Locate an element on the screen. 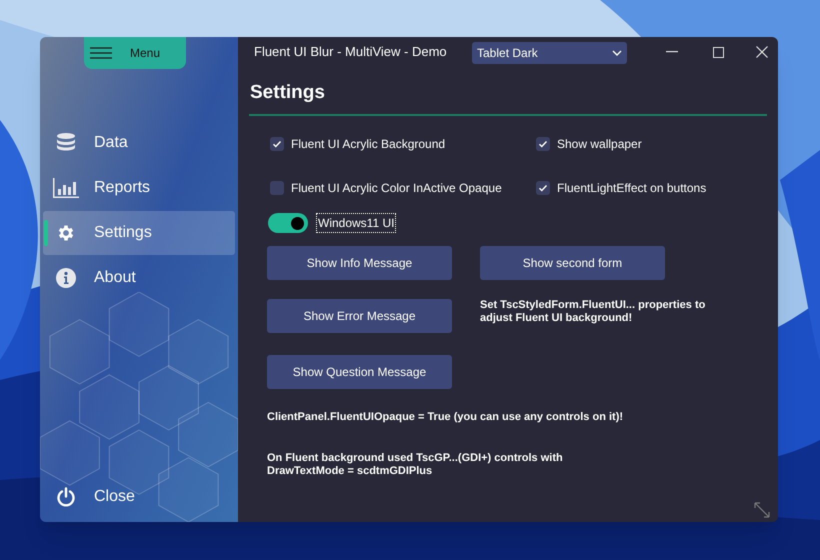 Image resolution: width=820 pixels, height=560 pixels. info-note: On Fluent background used TscGP...(GDI+) controls with DrawTextMode = scdtmGDIPlus is located at coordinates (415, 465).